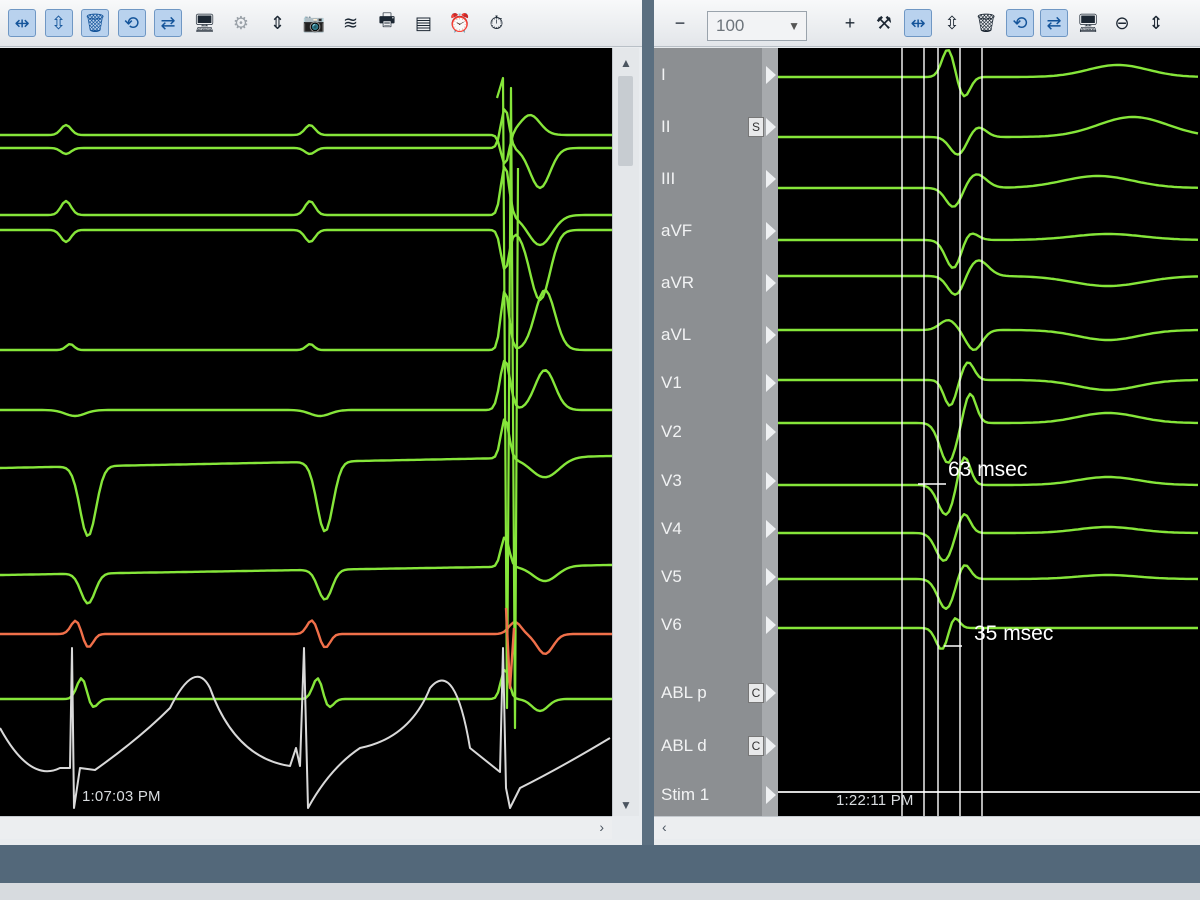  Describe the element at coordinates (600, 891) in the screenshot. I see `bezel-lip` at that location.